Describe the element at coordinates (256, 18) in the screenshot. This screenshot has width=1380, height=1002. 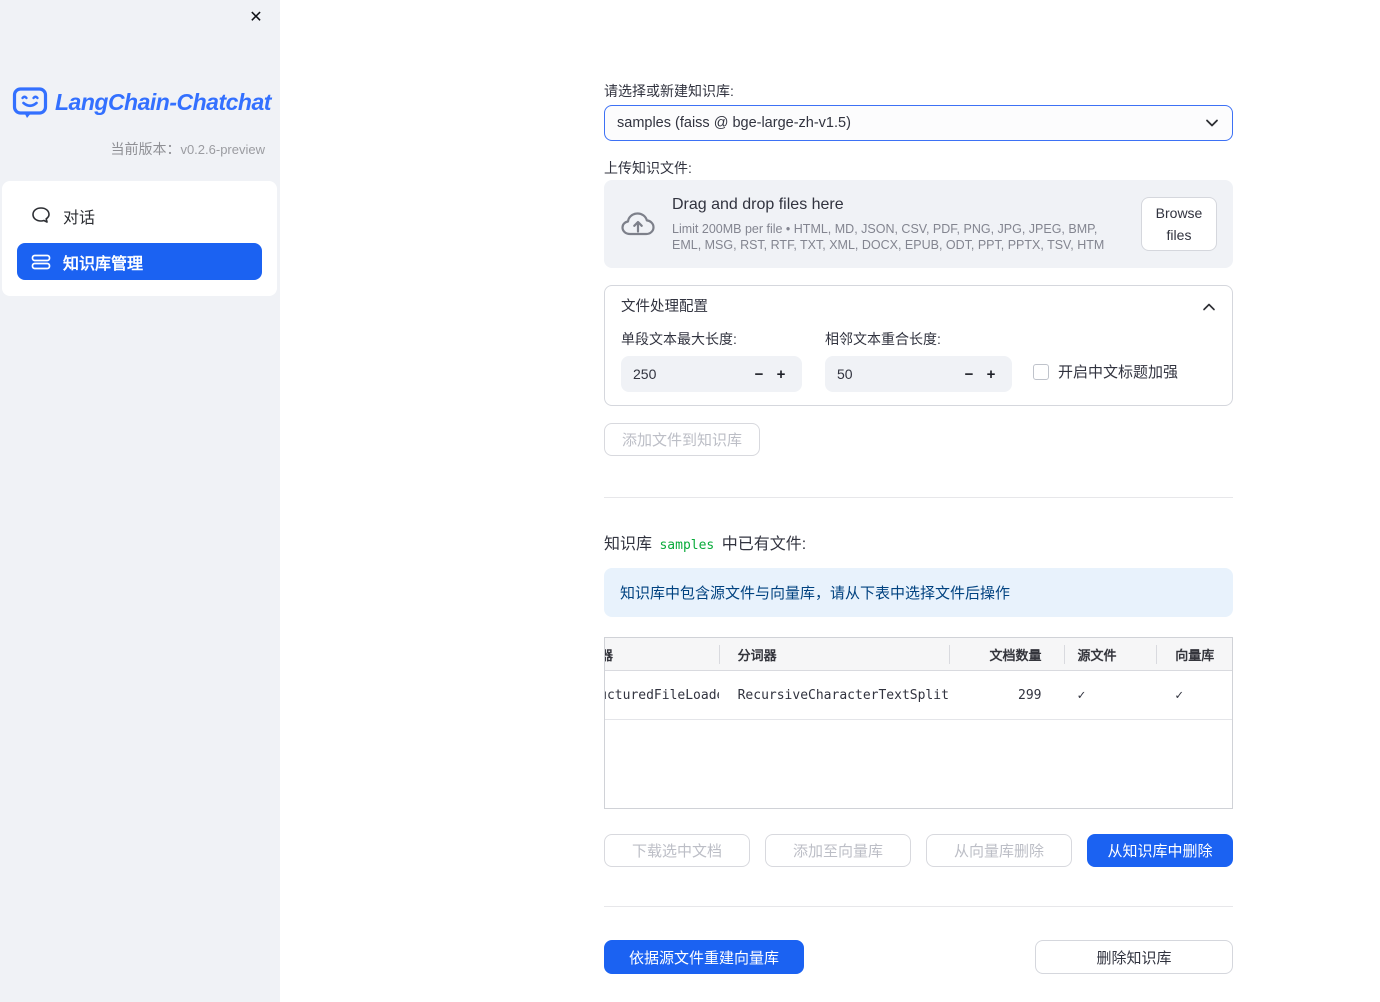
I see `close-icon: ✕` at that location.